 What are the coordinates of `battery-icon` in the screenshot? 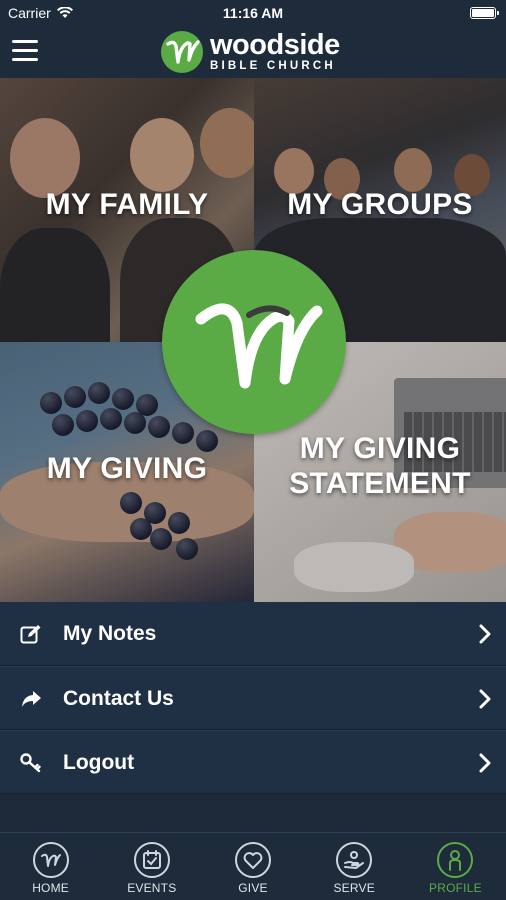 It's located at (484, 13).